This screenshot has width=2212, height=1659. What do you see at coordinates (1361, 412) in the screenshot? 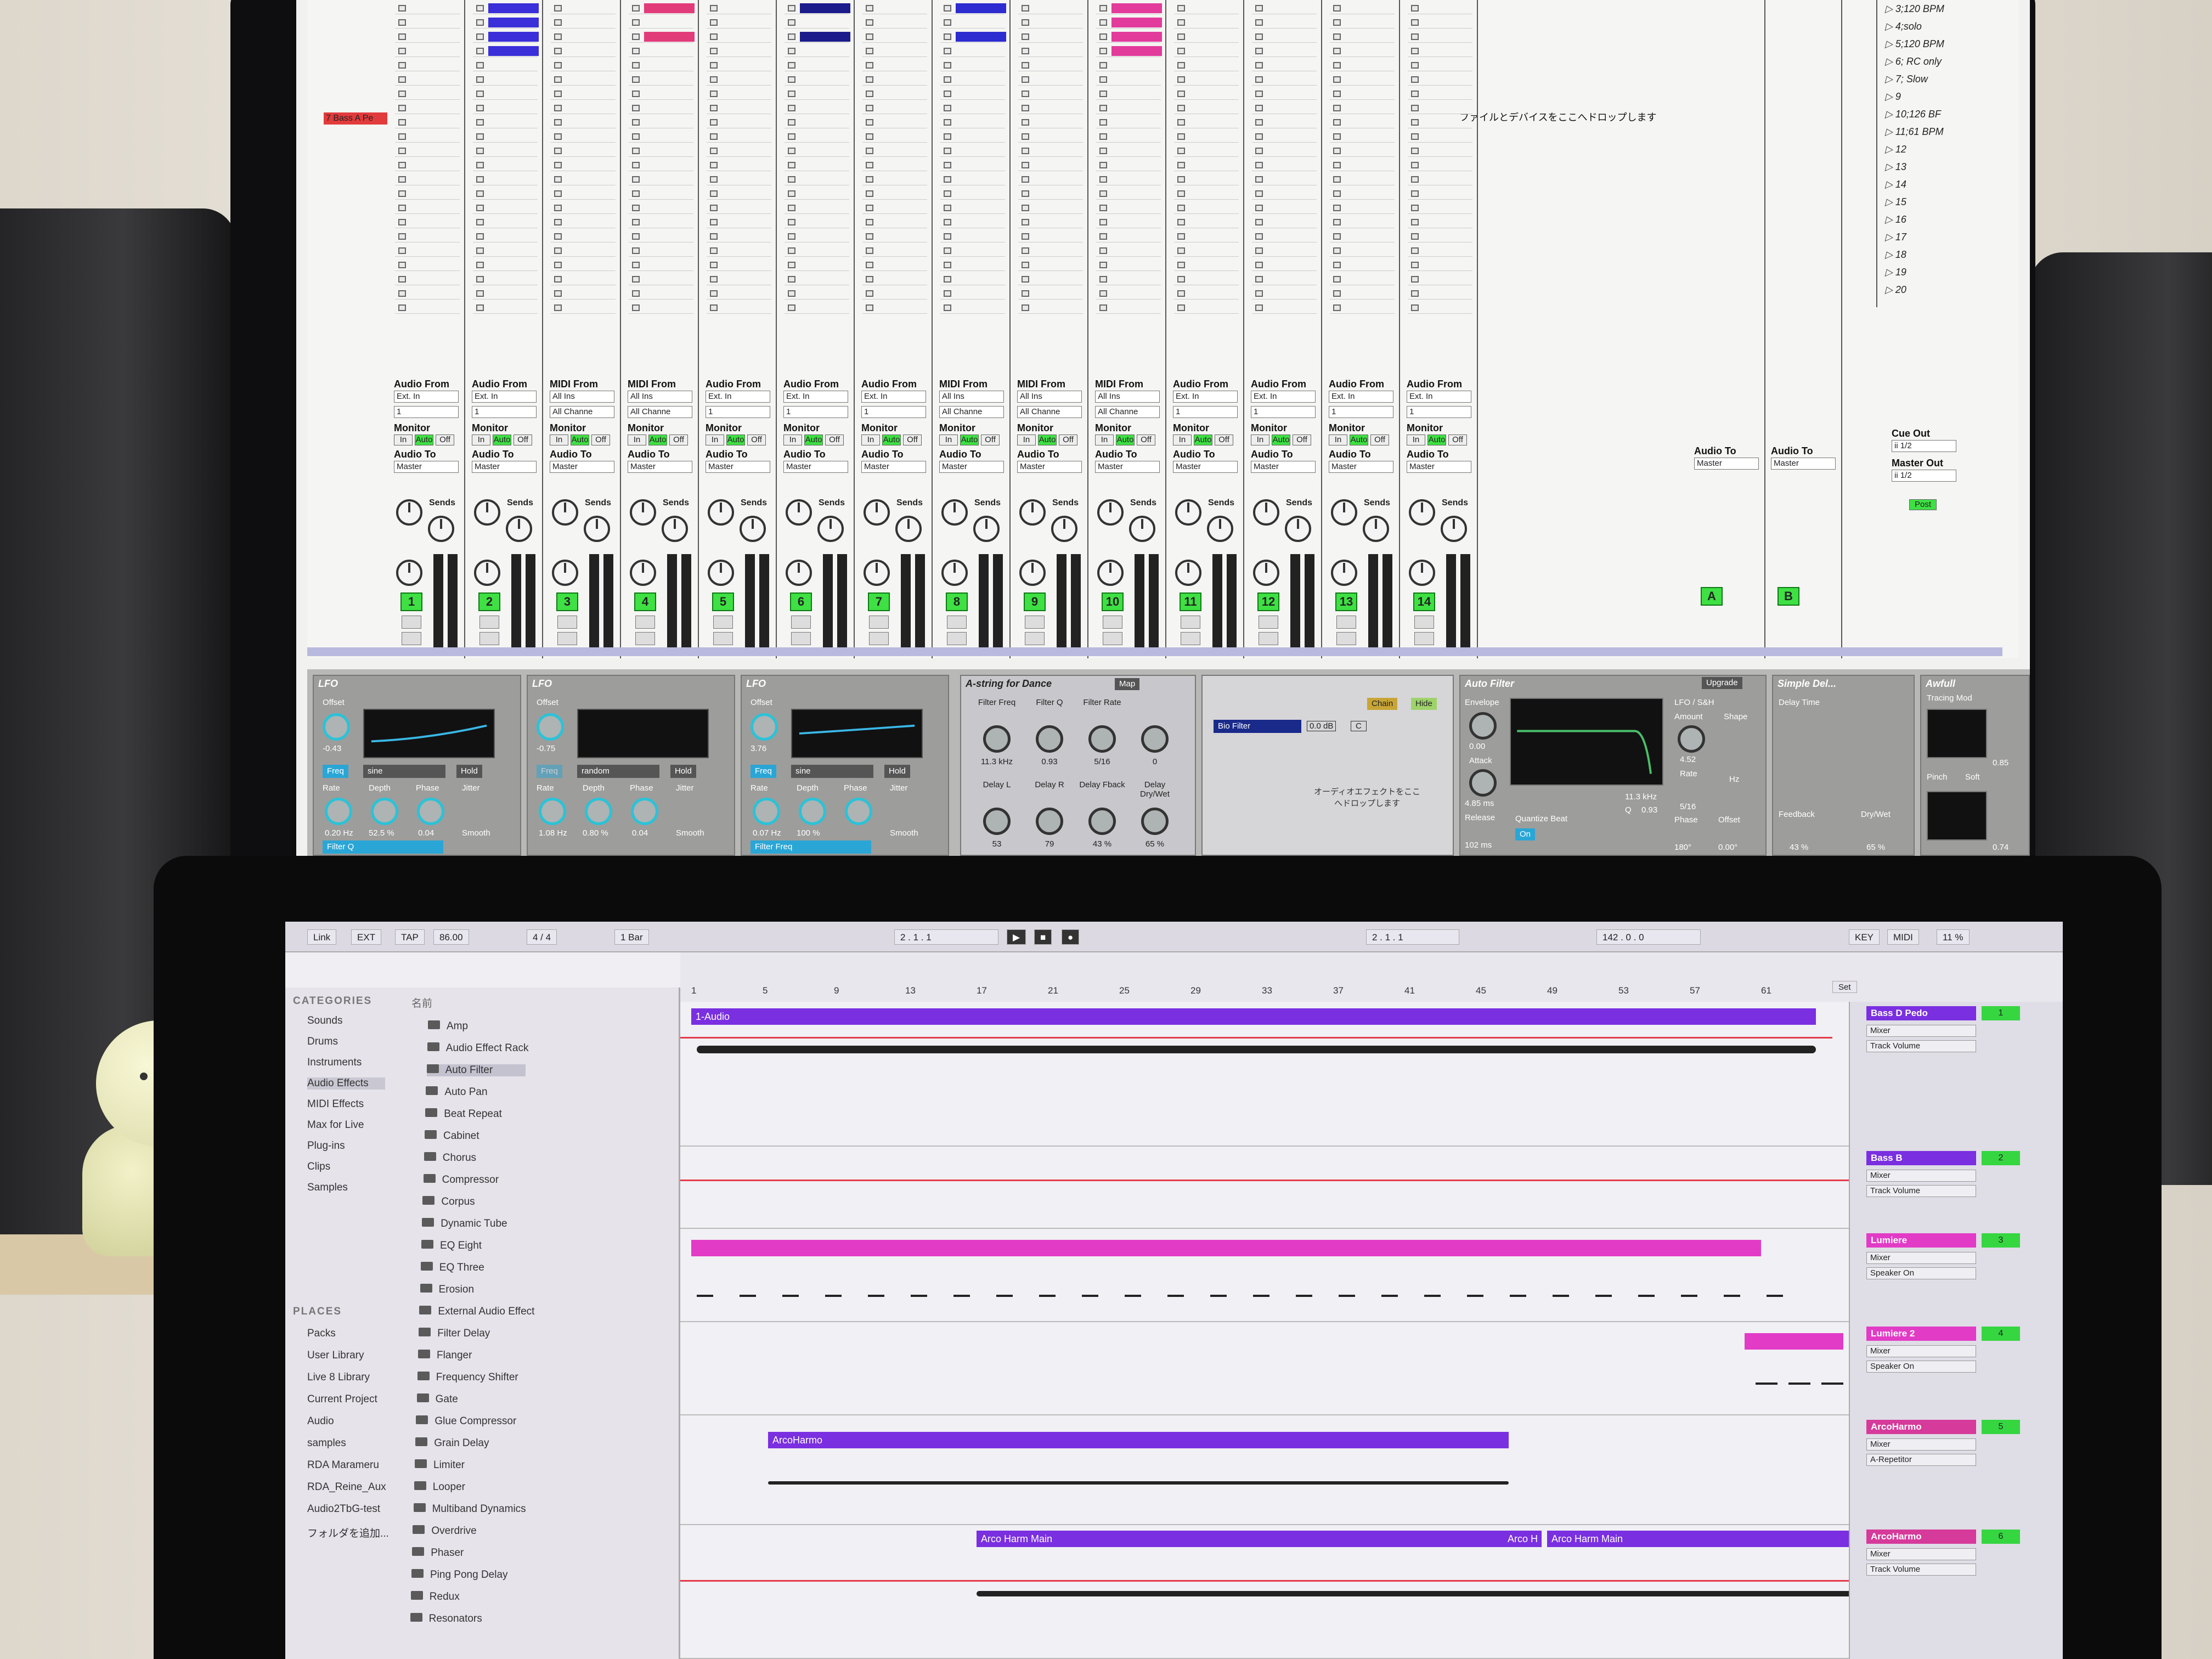
I see `input-channel-select: 1` at bounding box center [1361, 412].